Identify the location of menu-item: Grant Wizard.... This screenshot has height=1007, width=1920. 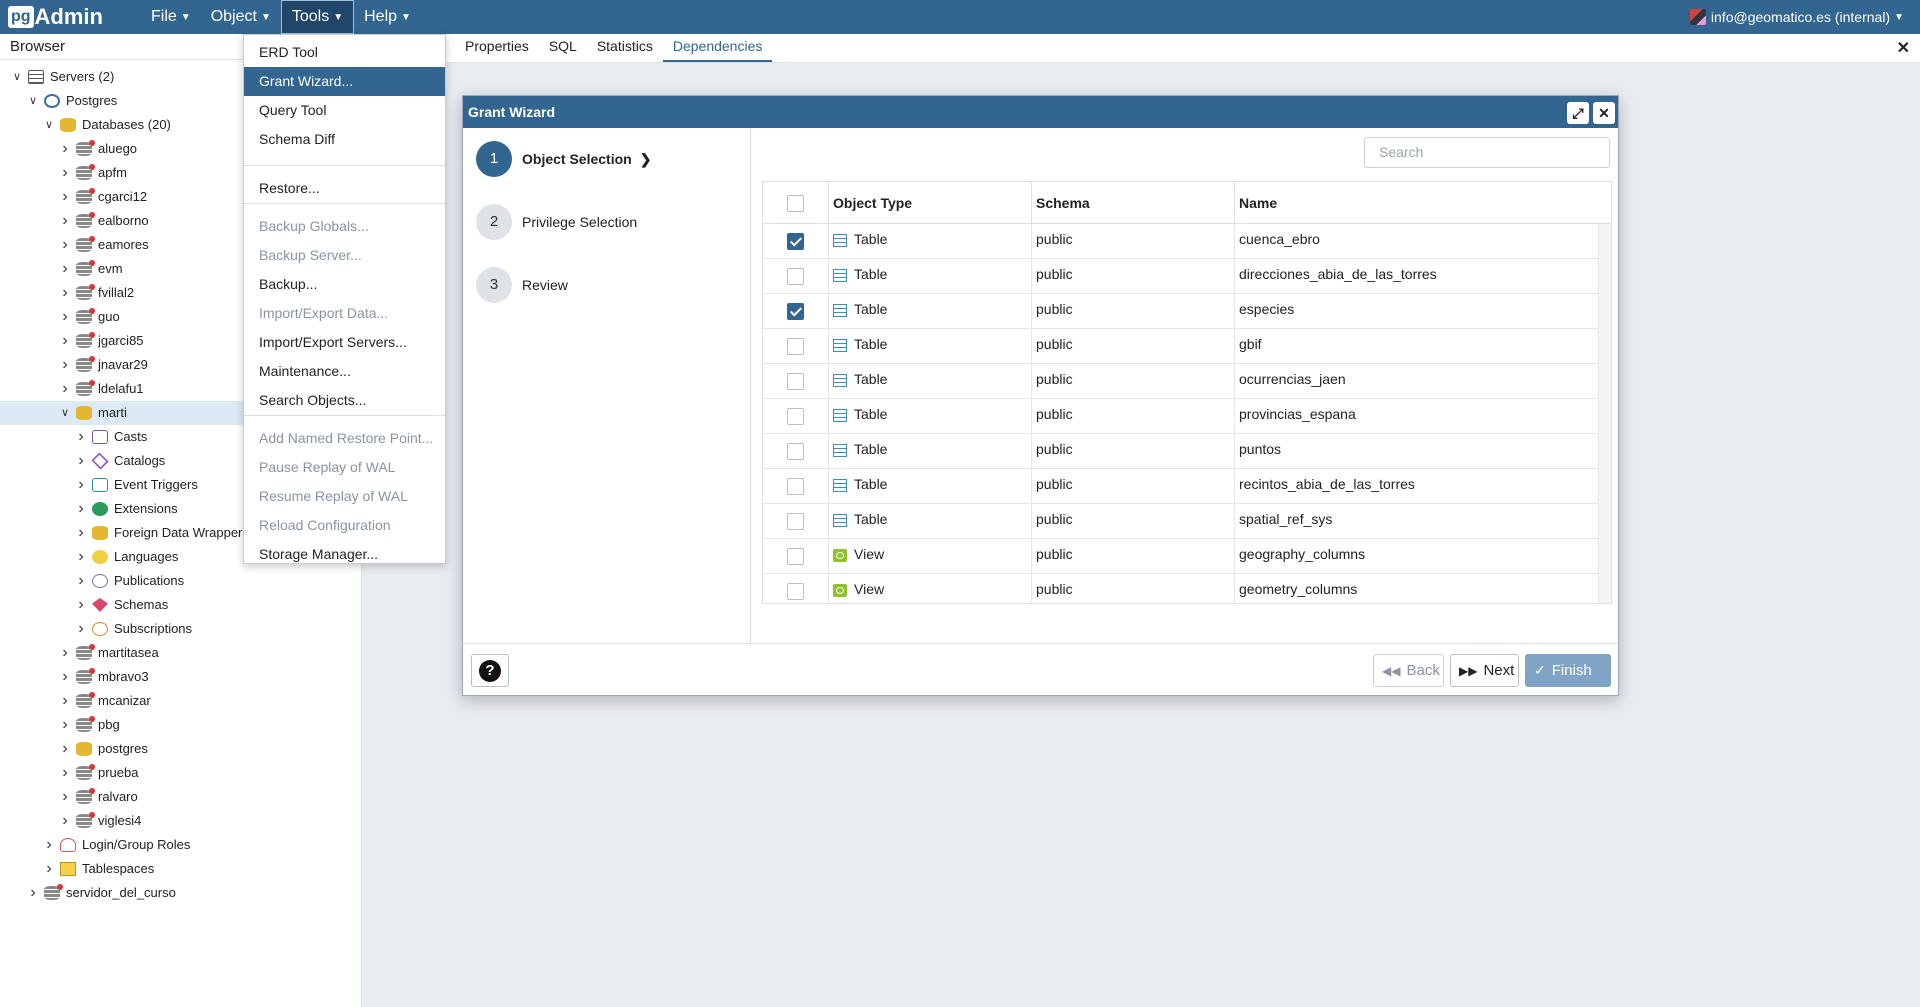
(344, 81).